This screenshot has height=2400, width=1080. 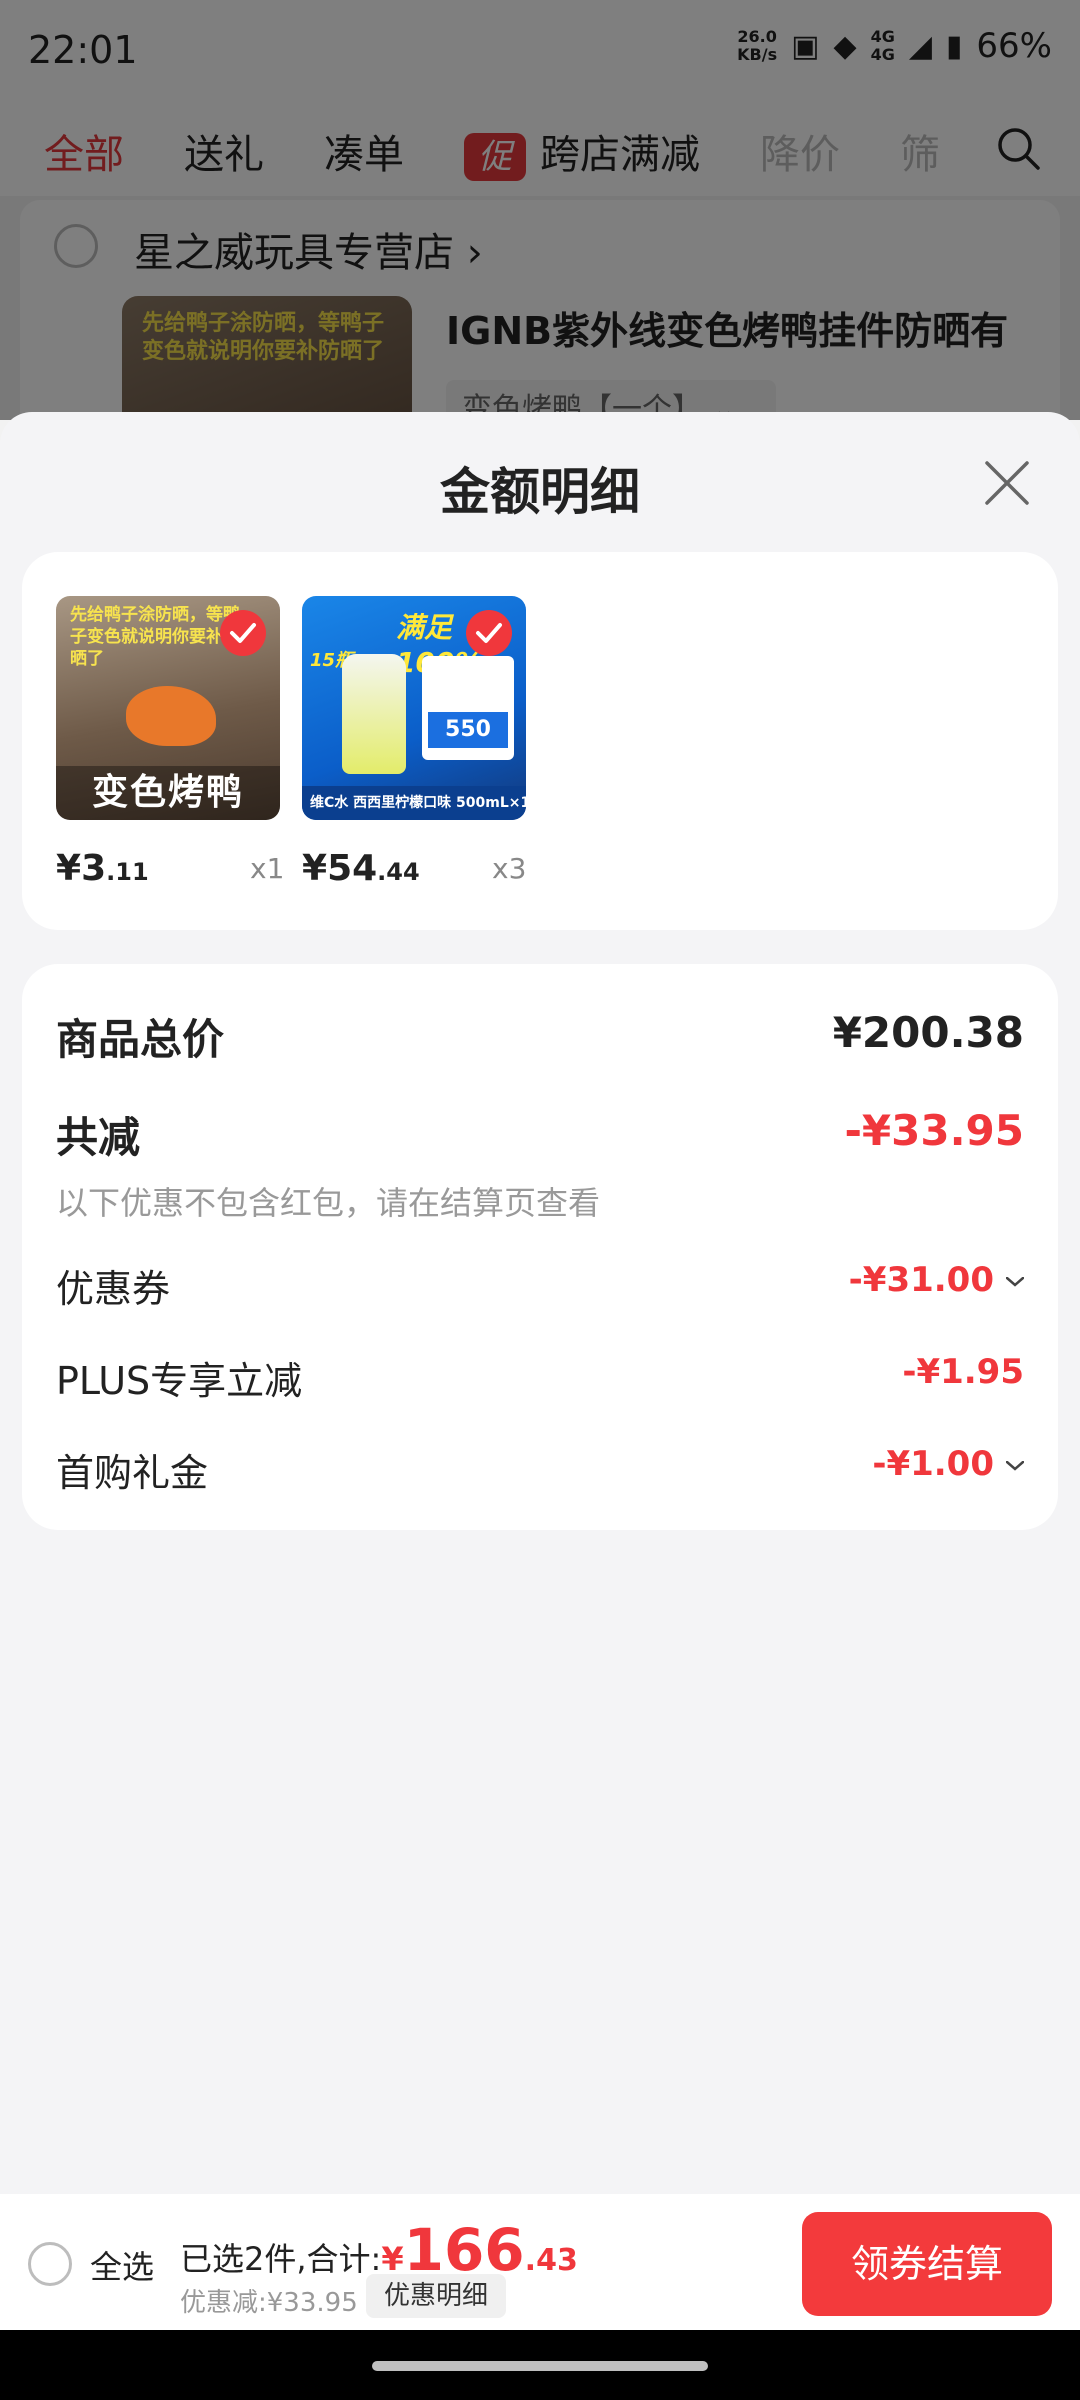 I want to click on first-purchase-row: -¥1.00, so click(x=948, y=1464).